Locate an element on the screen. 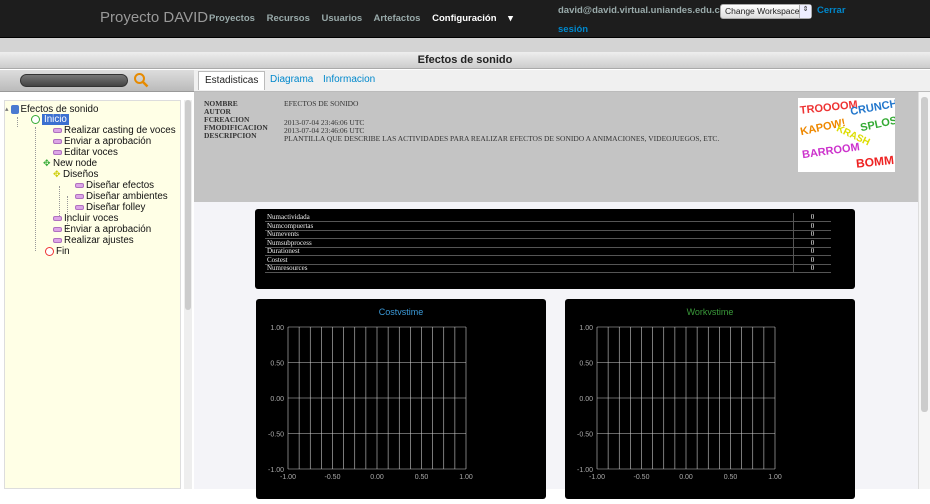 The image size is (930, 504). chart-title: Workvstime is located at coordinates (710, 312).